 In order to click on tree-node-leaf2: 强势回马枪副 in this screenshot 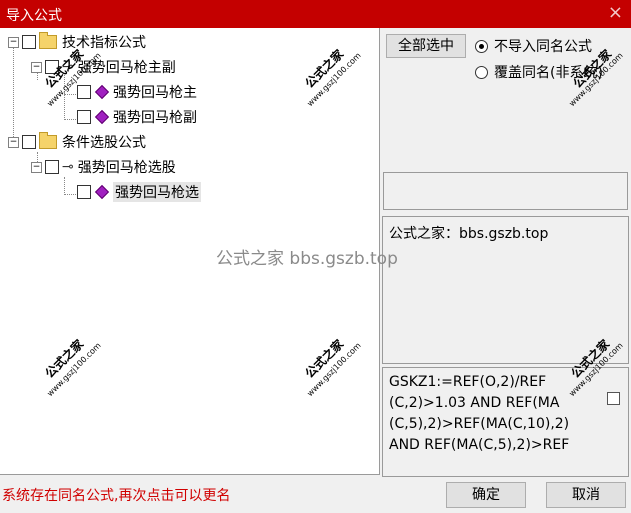, I will do `click(137, 117)`.